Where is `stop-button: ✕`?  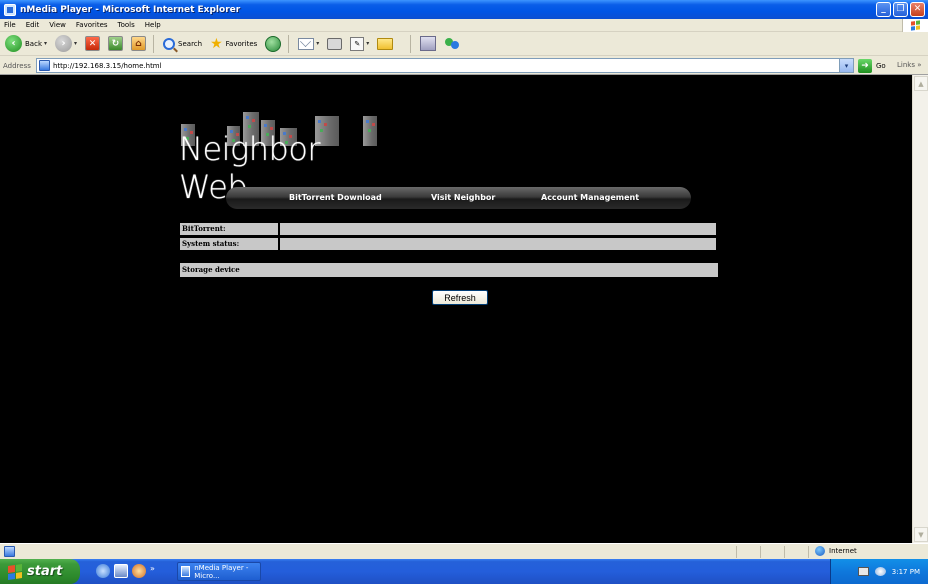 stop-button: ✕ is located at coordinates (92, 44).